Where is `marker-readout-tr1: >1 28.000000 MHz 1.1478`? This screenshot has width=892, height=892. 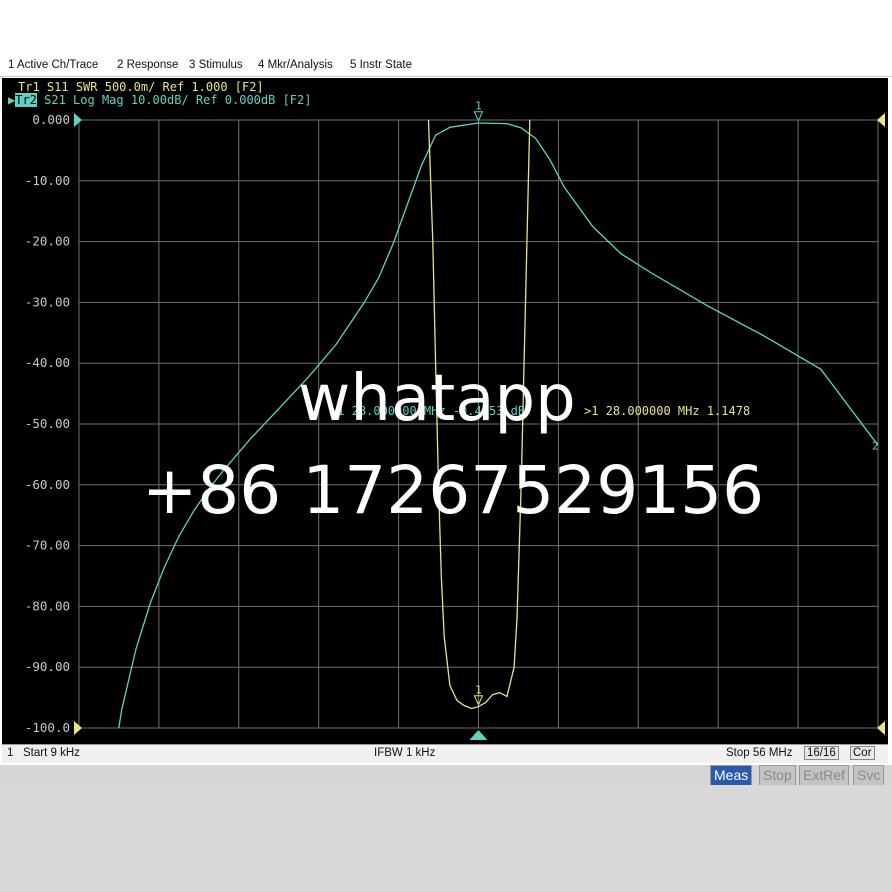 marker-readout-tr1: >1 28.000000 MHz 1.1478 is located at coordinates (667, 411).